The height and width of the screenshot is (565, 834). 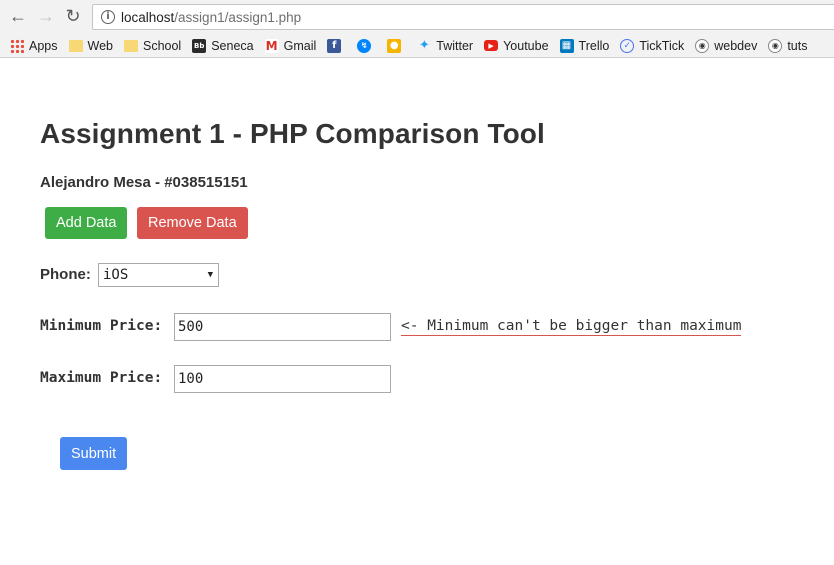 What do you see at coordinates (148, 17) in the screenshot?
I see `url-host: localhost` at bounding box center [148, 17].